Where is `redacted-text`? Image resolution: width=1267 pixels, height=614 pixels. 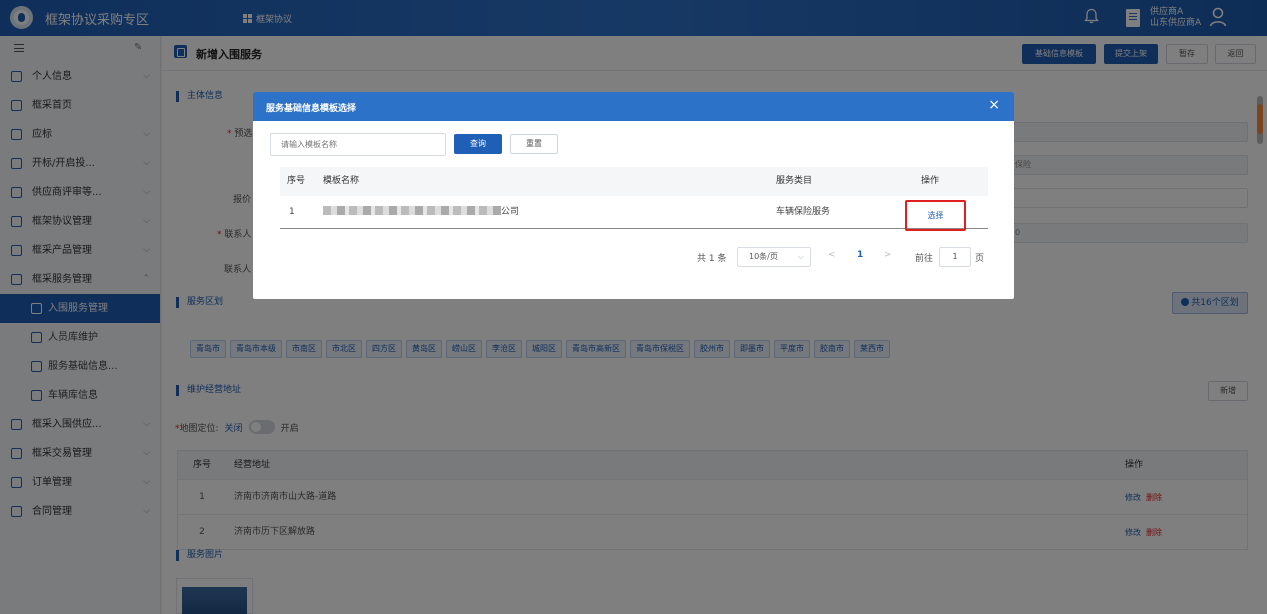
redacted-text is located at coordinates (412, 210).